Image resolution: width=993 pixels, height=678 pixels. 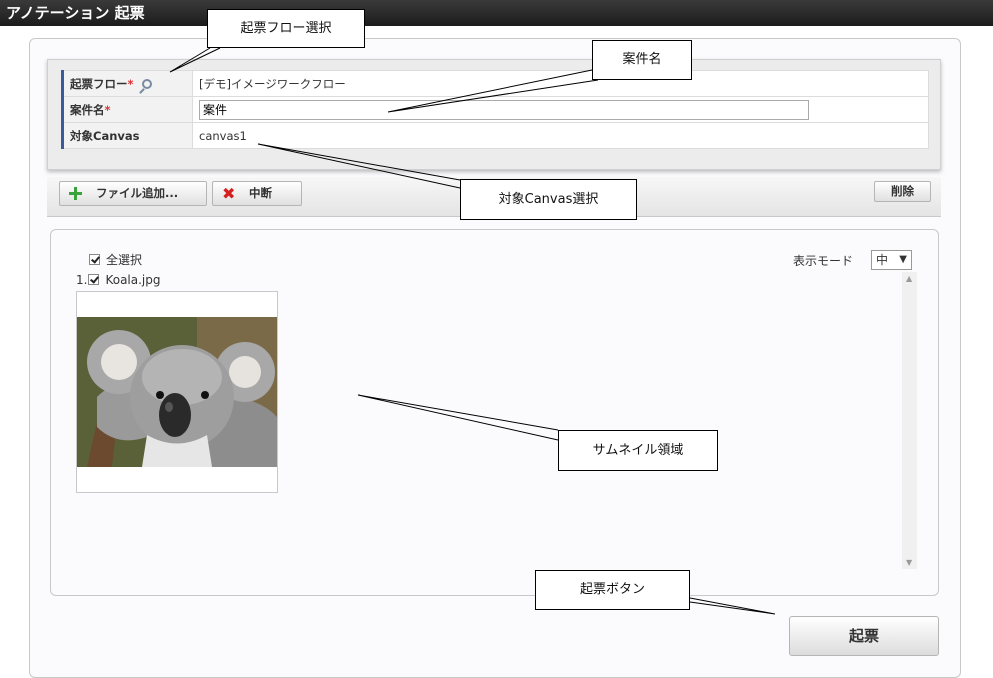 I want to click on callout-thumbnail-area: サムネイル領域, so click(x=638, y=450).